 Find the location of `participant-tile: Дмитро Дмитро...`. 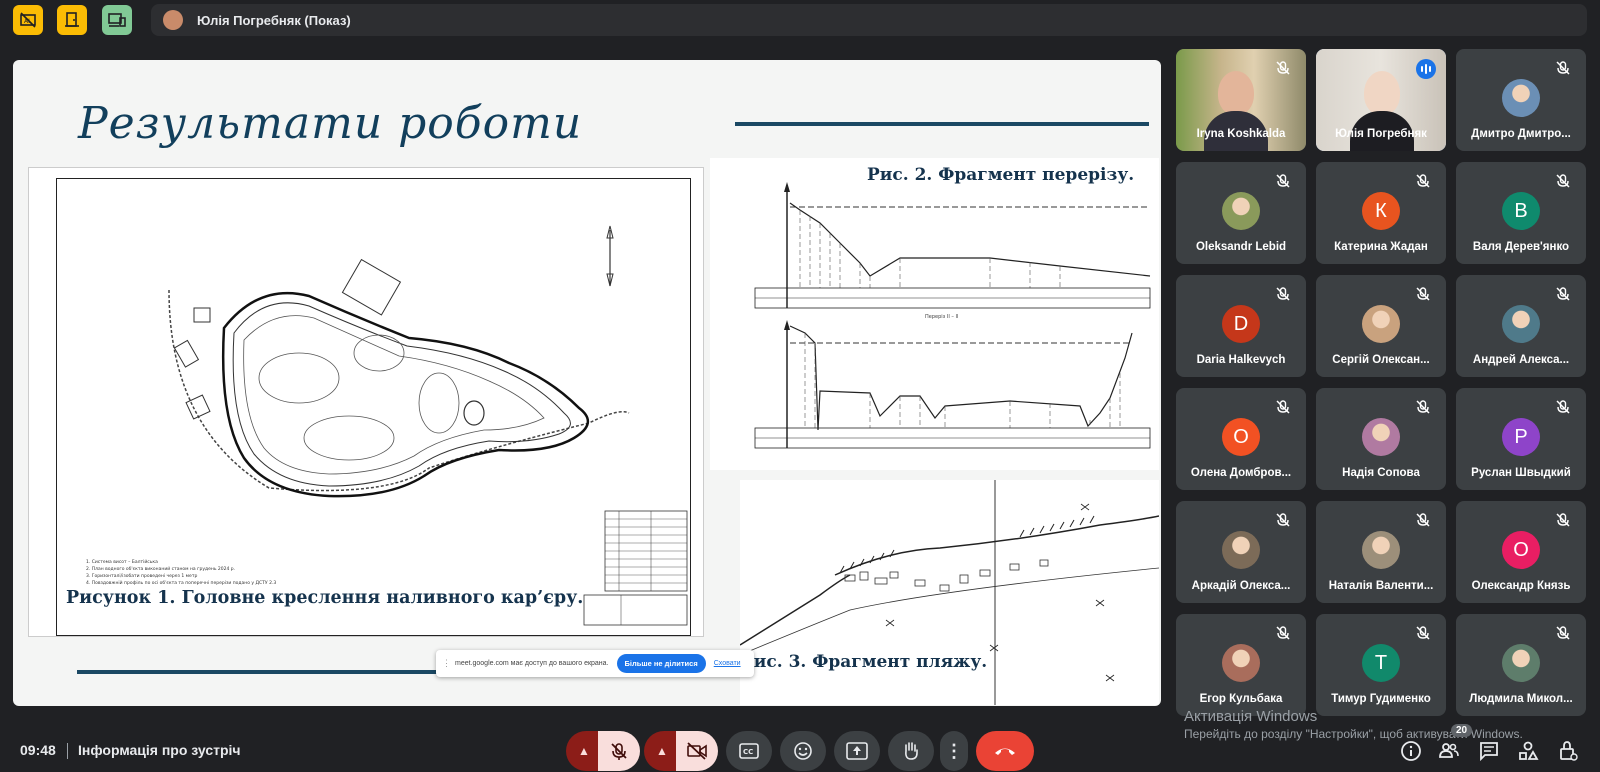

participant-tile: Дмитро Дмитро... is located at coordinates (1521, 100).